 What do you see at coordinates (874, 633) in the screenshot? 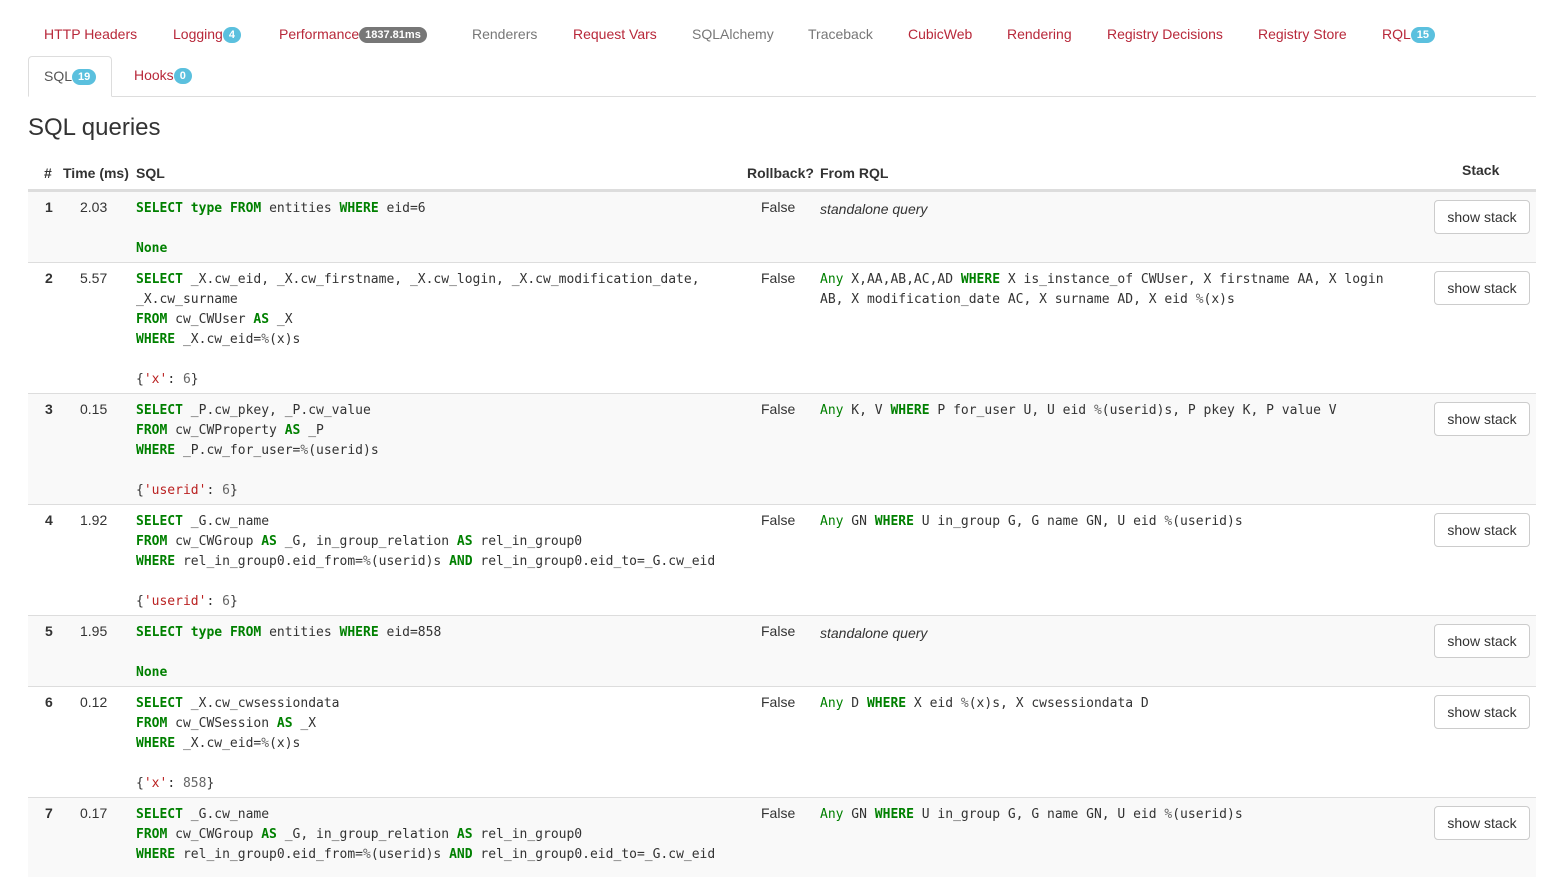
I see `rql-code: standalone query` at bounding box center [874, 633].